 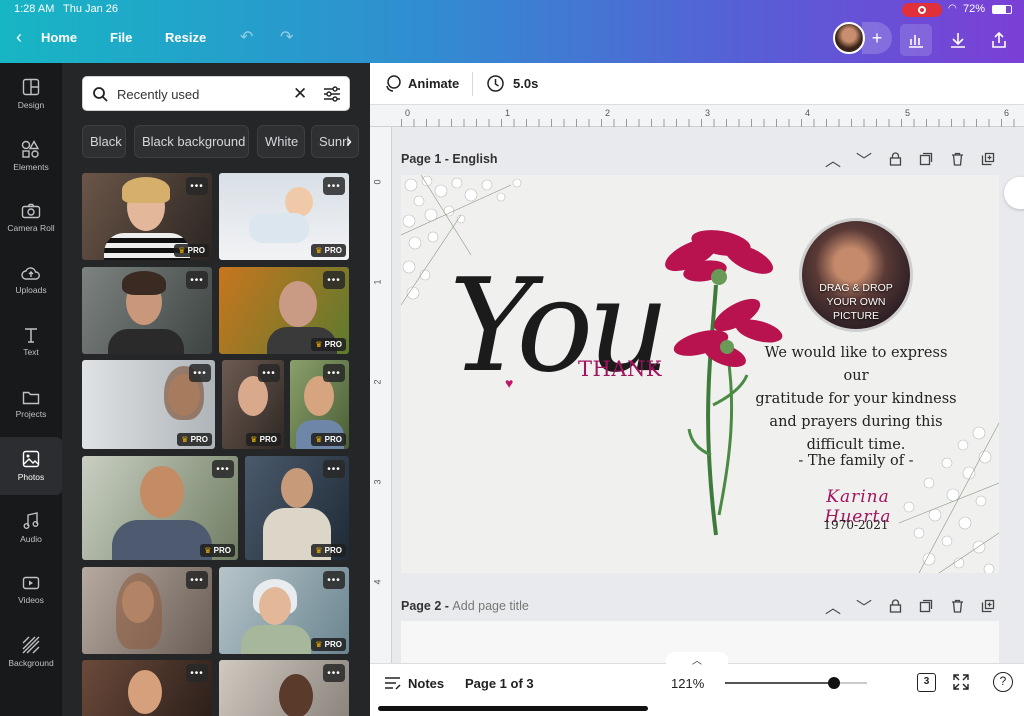 What do you see at coordinates (191, 141) in the screenshot?
I see `chip-black-background: Black background` at bounding box center [191, 141].